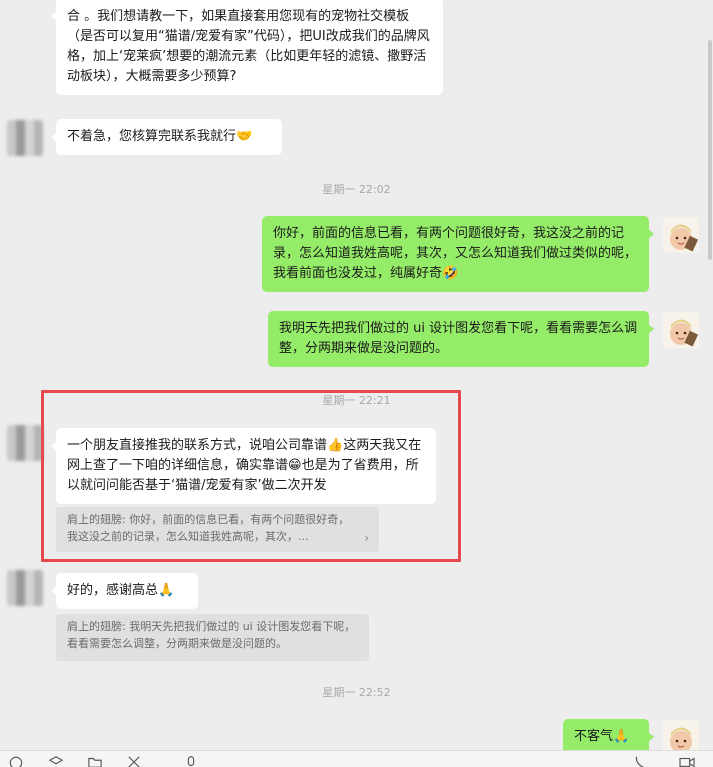  What do you see at coordinates (95, 760) in the screenshot?
I see `folder-icon` at bounding box center [95, 760].